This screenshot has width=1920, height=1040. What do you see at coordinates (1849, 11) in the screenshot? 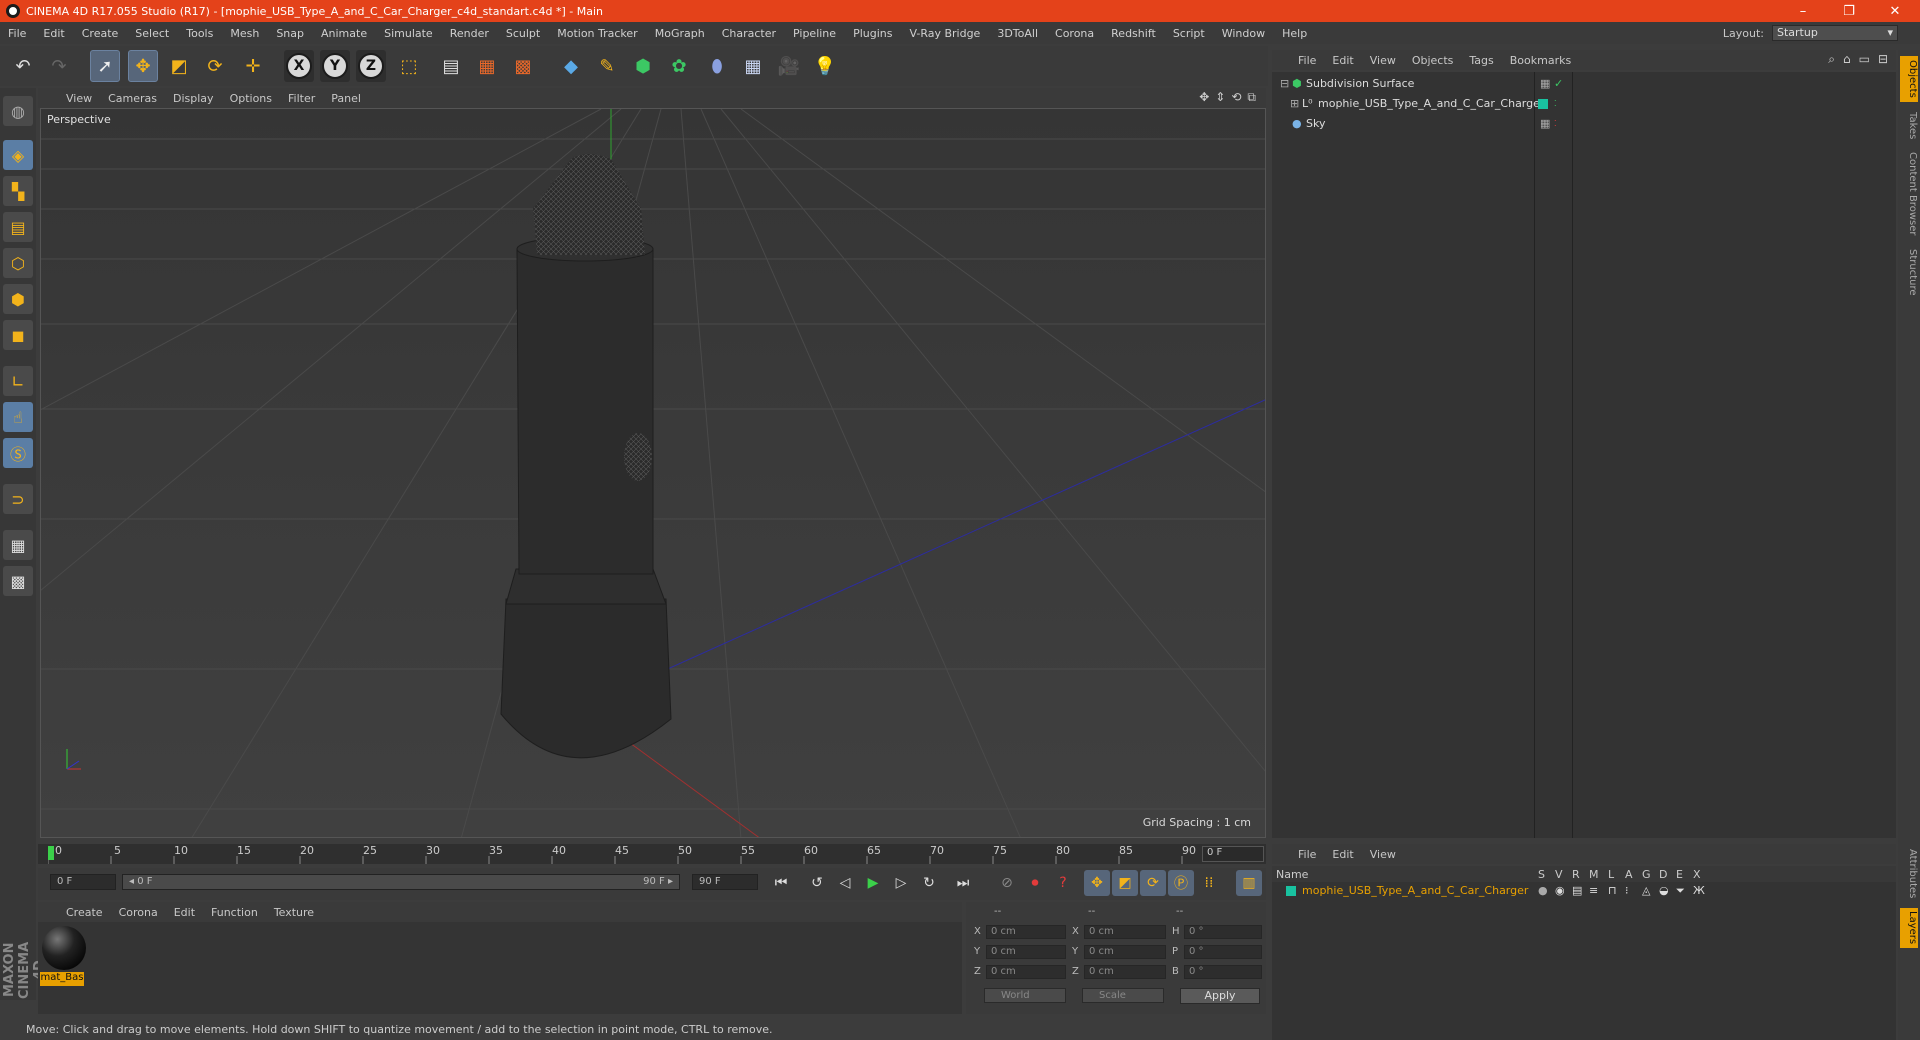
I see `restore-button: ❐` at bounding box center [1849, 11].